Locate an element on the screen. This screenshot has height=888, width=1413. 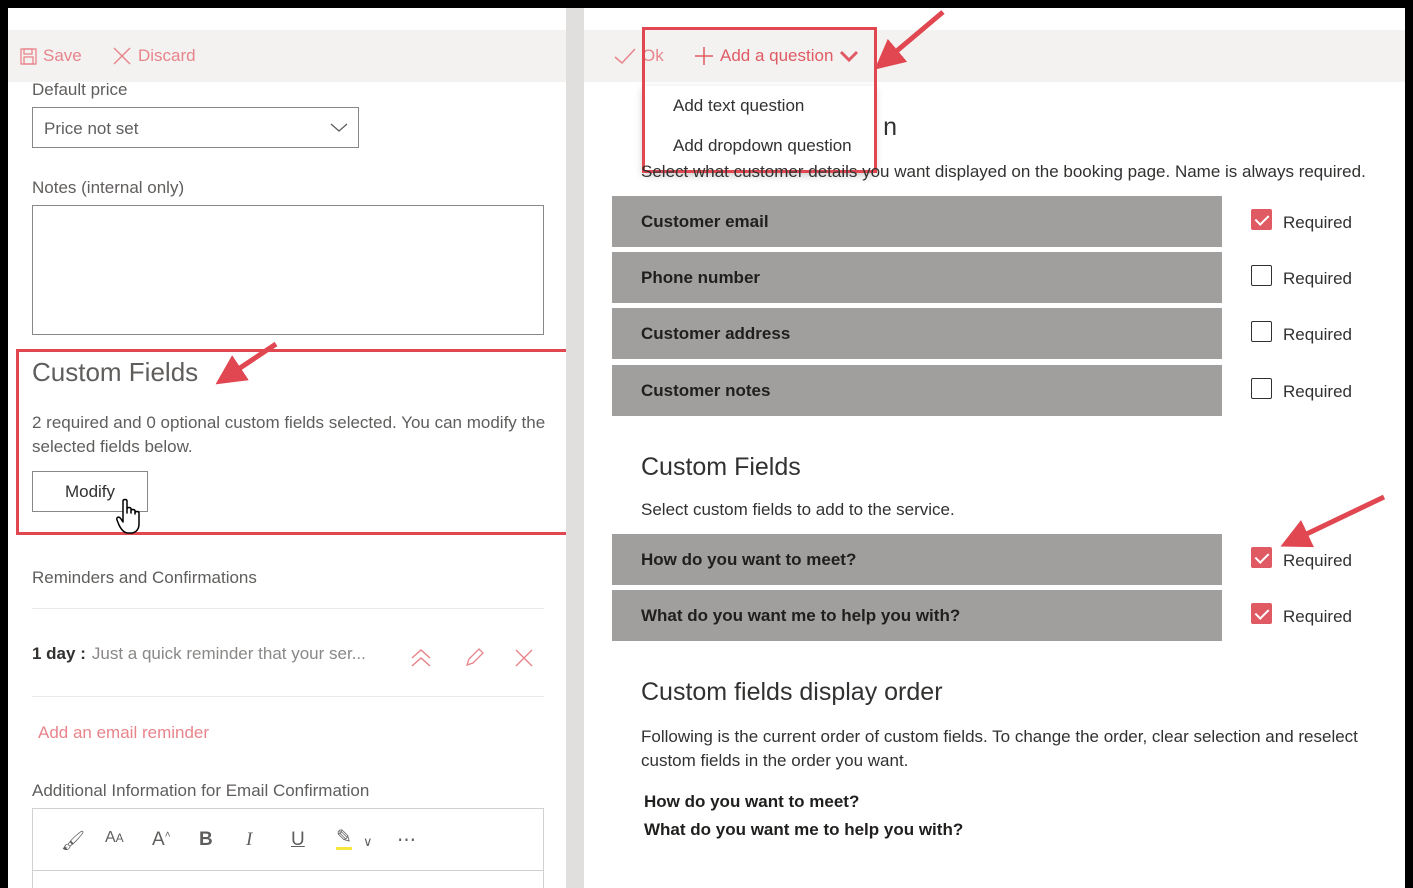
hand-cursor-icon is located at coordinates (128, 516).